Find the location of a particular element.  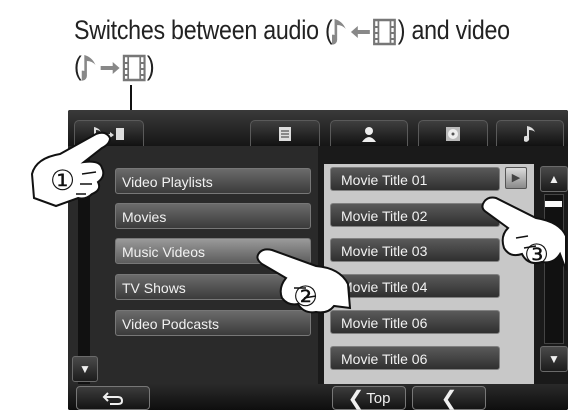

list-item: Movie Title 02 is located at coordinates (415, 215).